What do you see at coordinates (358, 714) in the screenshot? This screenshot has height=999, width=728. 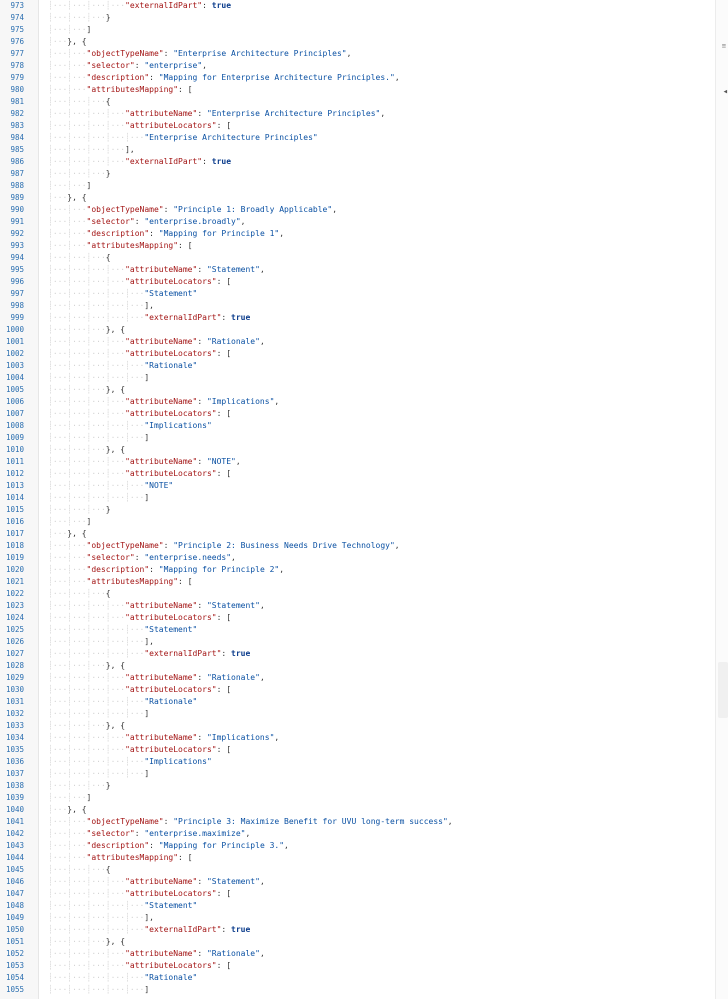 I see `code-line: 1032 ┊···┊···┊···┊···┊···]` at bounding box center [358, 714].